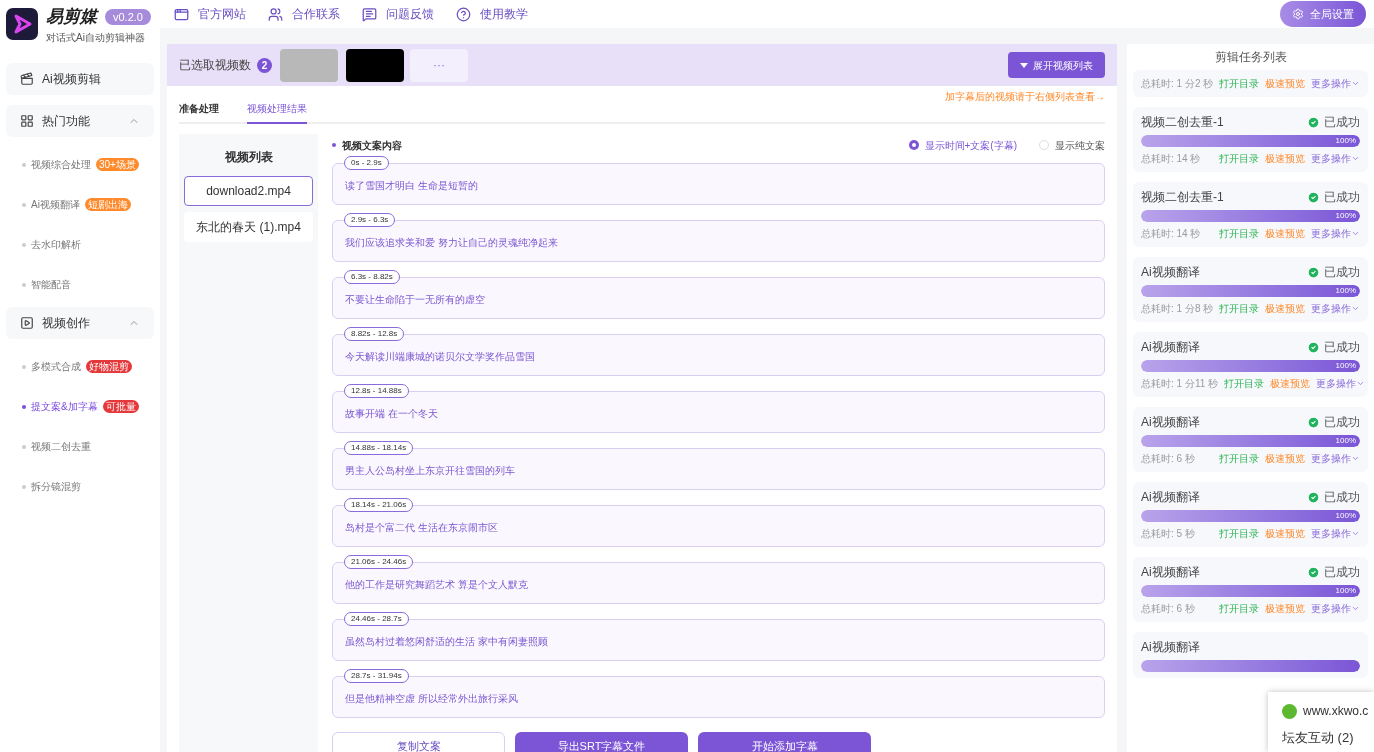 The height and width of the screenshot is (752, 1374). What do you see at coordinates (199, 112) in the screenshot?
I see `tab: 准备处理` at bounding box center [199, 112].